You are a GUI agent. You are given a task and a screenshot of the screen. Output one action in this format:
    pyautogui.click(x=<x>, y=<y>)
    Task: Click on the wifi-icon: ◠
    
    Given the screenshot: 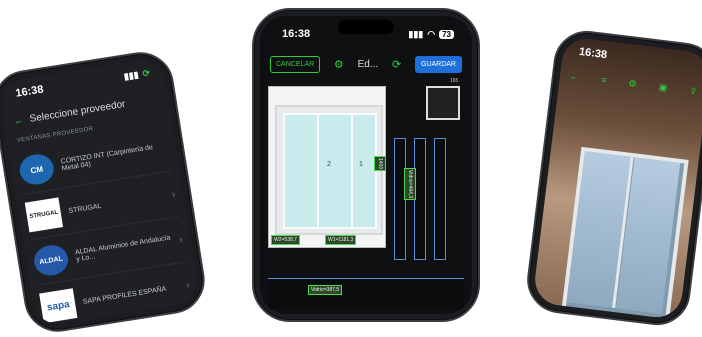 What is the action you would take?
    pyautogui.click(x=431, y=33)
    